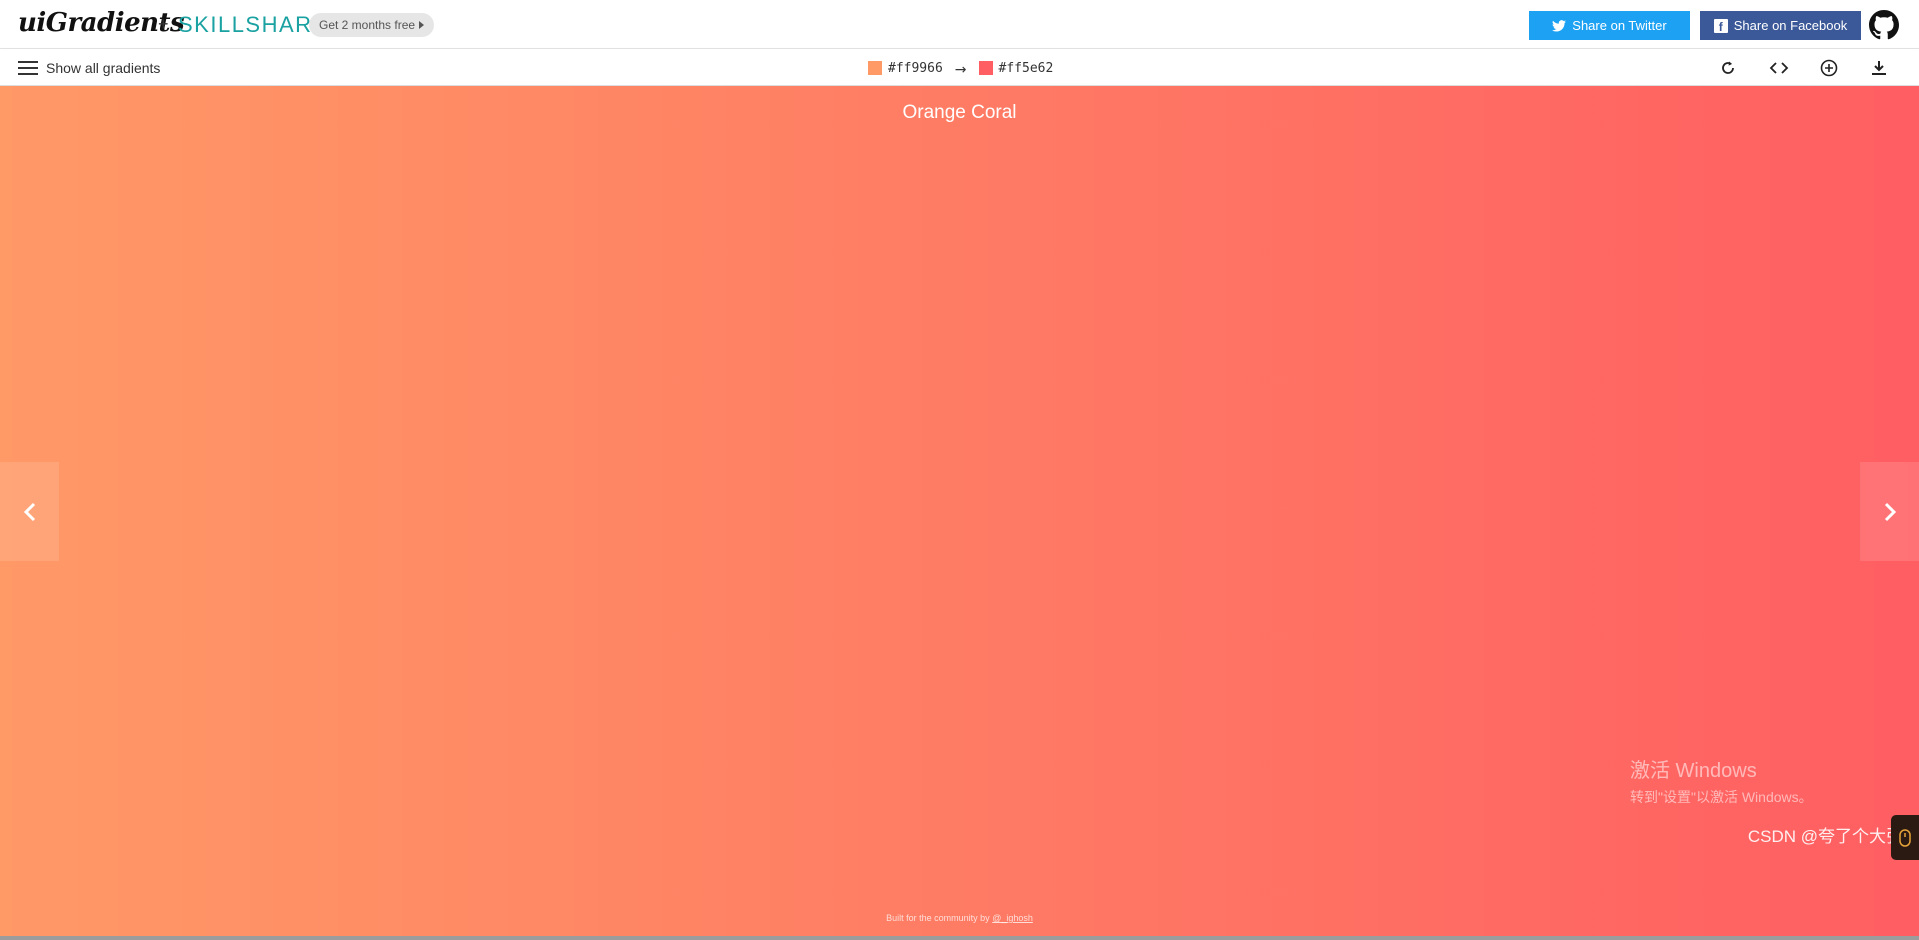  I want to click on share-facebook-button: f Share on Facebook, so click(1780, 25).